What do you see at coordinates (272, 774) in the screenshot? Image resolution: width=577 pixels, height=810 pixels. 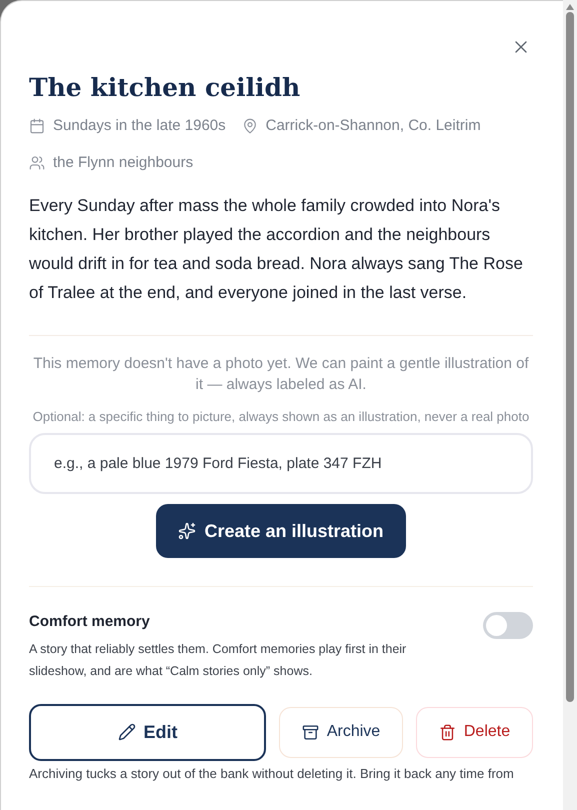 I see `archive-note: Archiving tucks a story out of the bank without deleting it. Bring it back any time from` at bounding box center [272, 774].